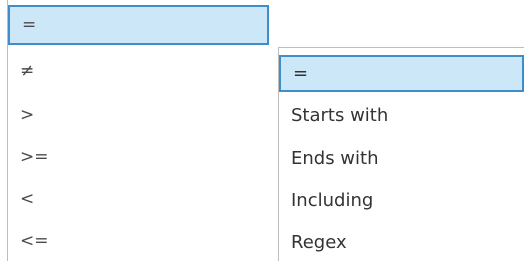 Image resolution: width=524 pixels, height=263 pixels. Describe the element at coordinates (319, 242) in the screenshot. I see `option-label: Regex` at that location.